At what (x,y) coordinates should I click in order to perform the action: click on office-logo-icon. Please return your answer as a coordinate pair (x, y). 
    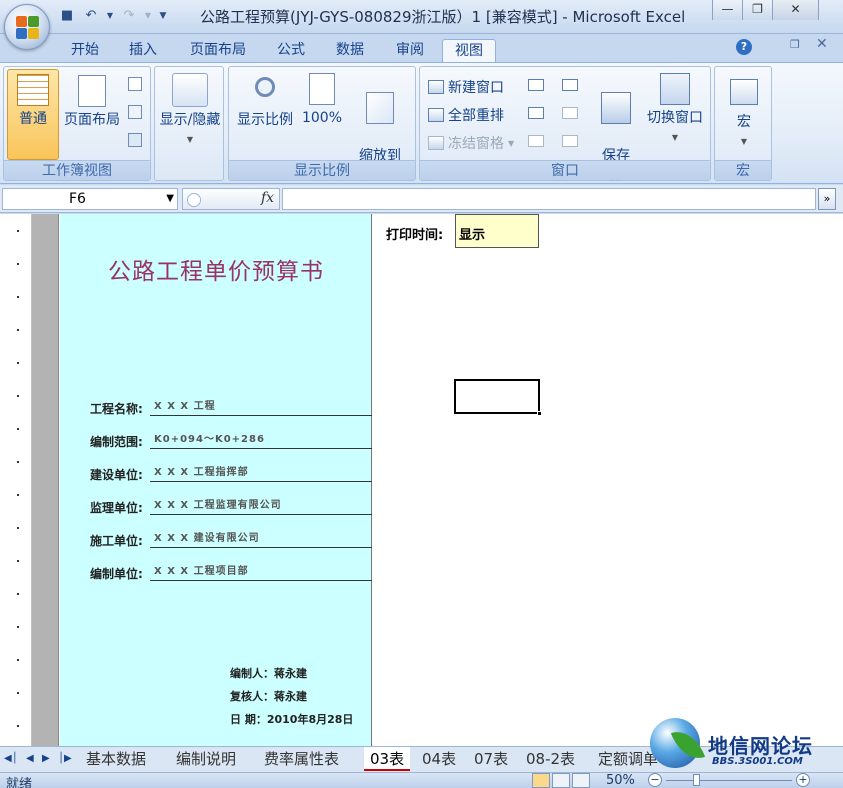
    Looking at the image, I should click on (28, 28).